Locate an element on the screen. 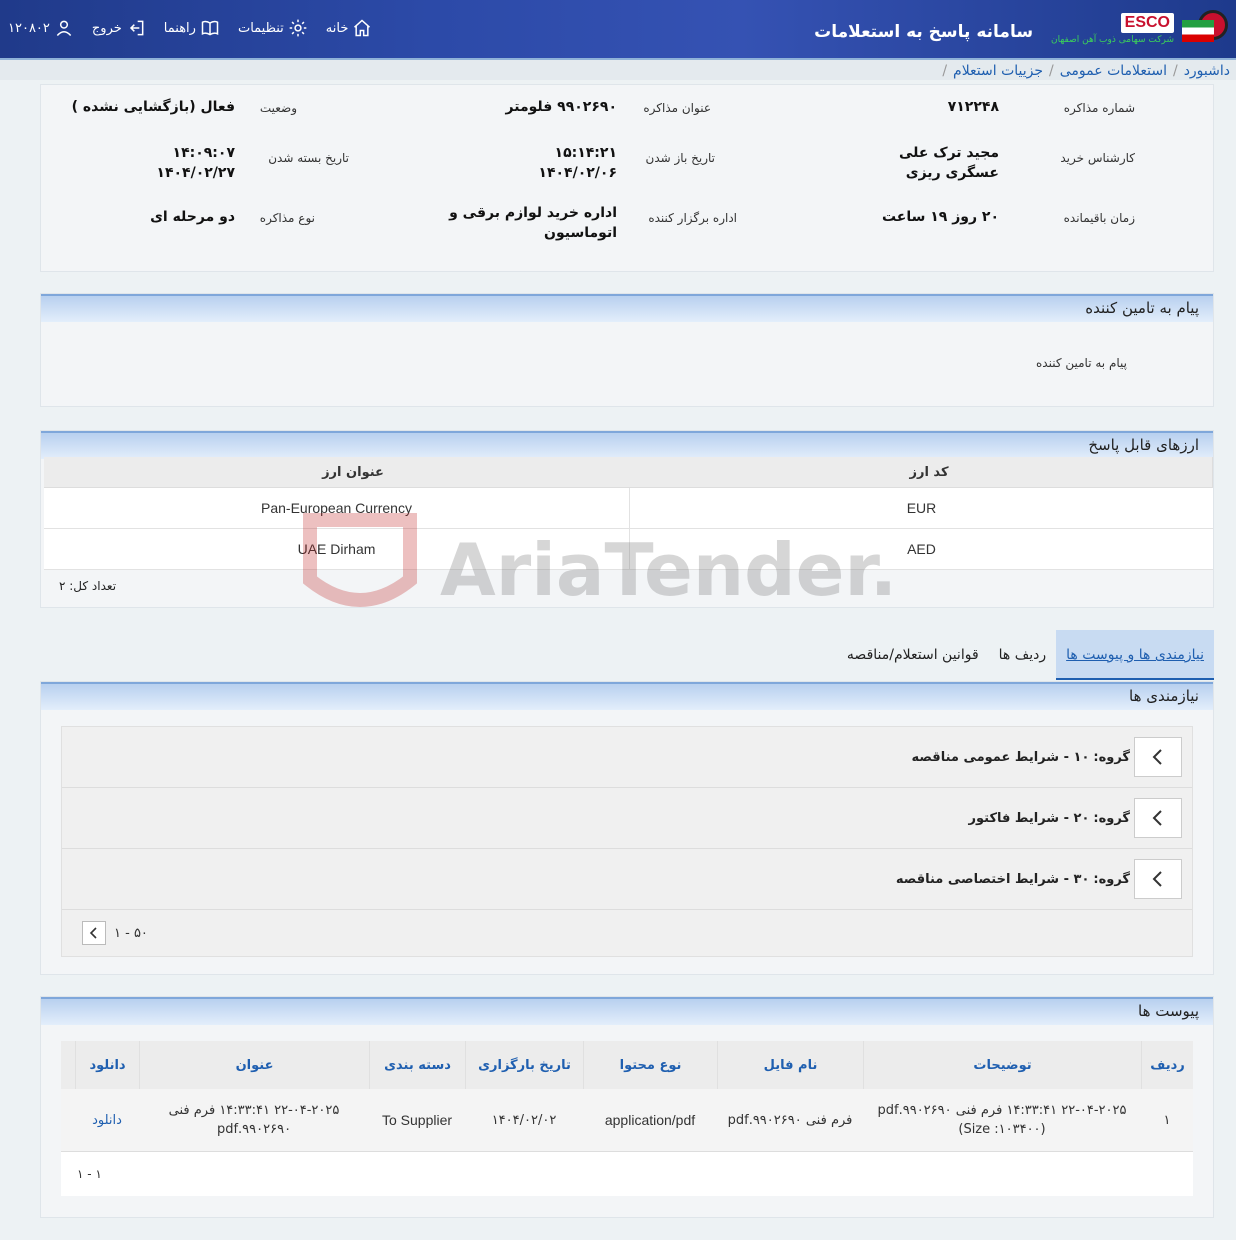  negotiation-title: ۹۹۰۲۶۹۰ فلومتر is located at coordinates (561, 107).